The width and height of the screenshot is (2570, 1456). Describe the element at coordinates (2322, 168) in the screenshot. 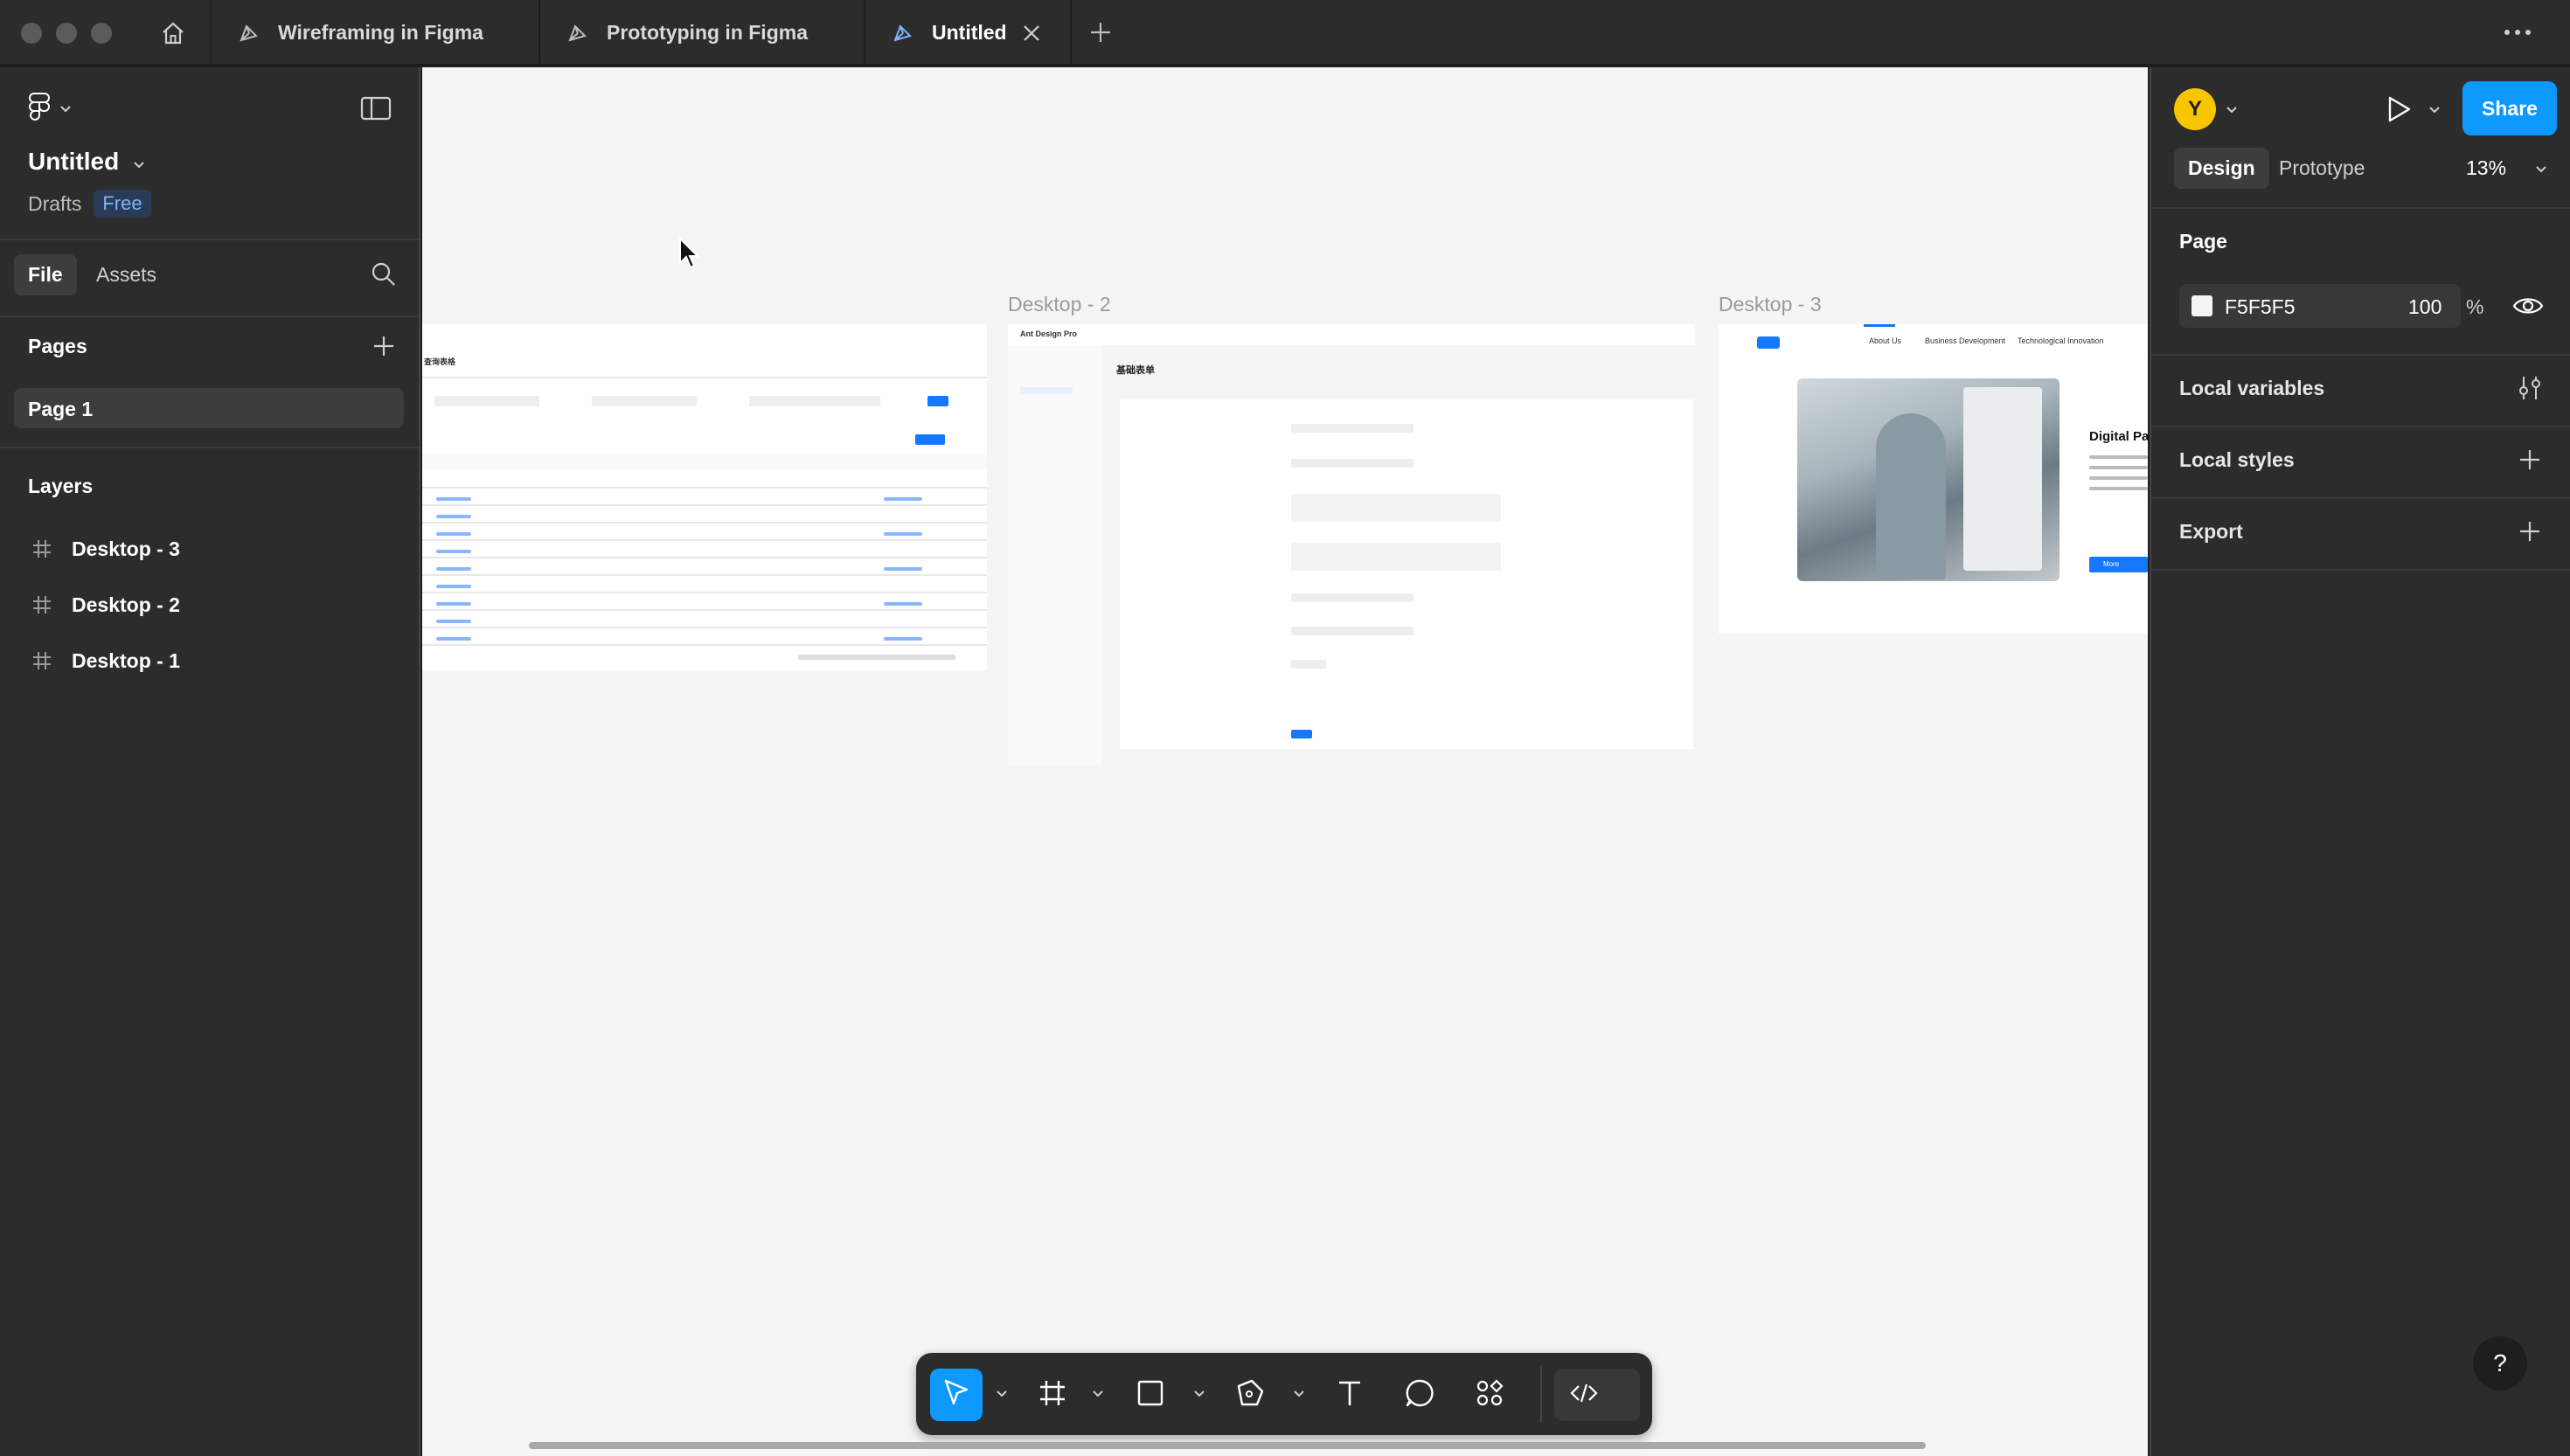

I see `tab-prototype: Prototype` at that location.